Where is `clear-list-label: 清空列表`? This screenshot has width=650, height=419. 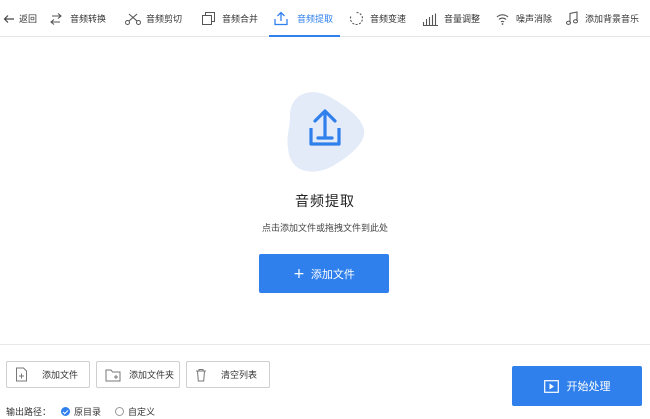 clear-list-label: 清空列表 is located at coordinates (239, 376).